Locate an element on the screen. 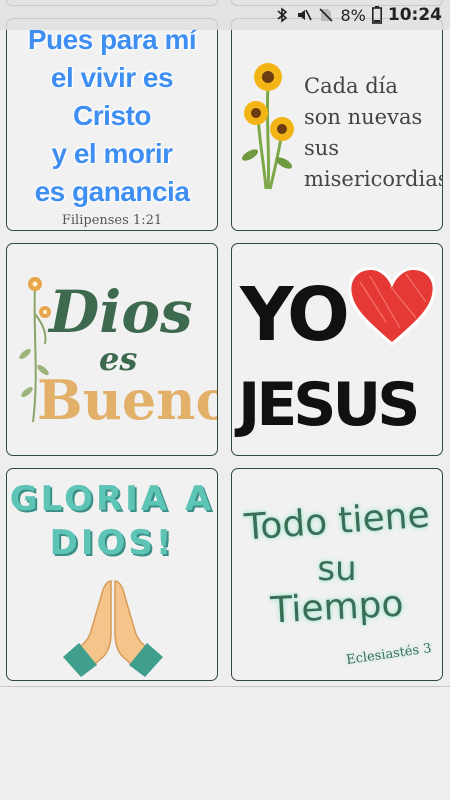  sticker-reference: Filipenses 1:21 is located at coordinates (112, 220).